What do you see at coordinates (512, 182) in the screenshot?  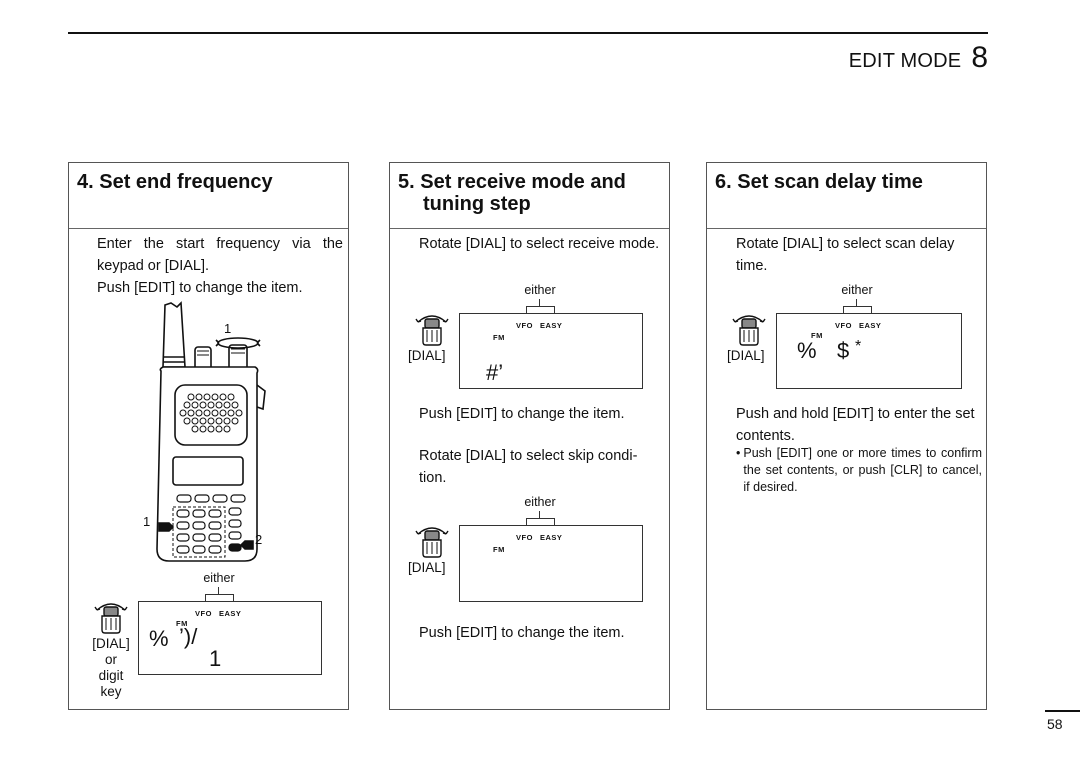 I see `panel-title-line: 5. Set receive mode and` at bounding box center [512, 182].